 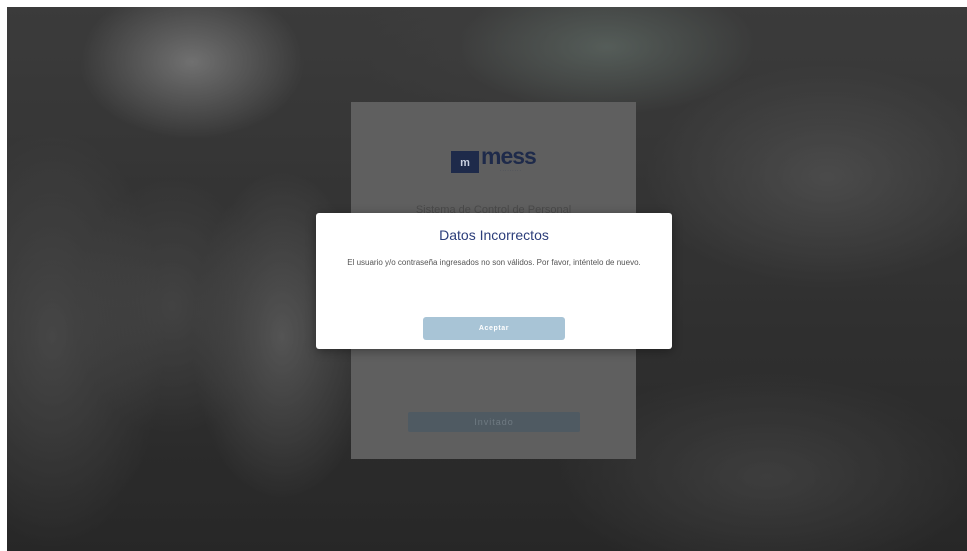 I want to click on accept-button: Aceptar, so click(x=494, y=328).